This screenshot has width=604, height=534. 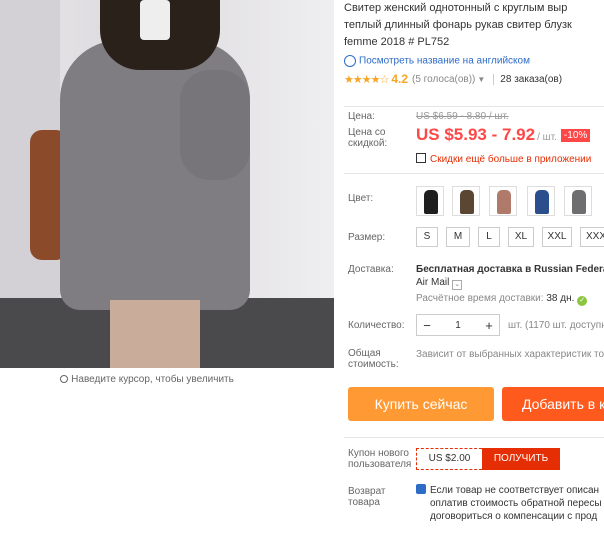 What do you see at coordinates (553, 404) in the screenshot?
I see `add-to-cart-button: Добавить в к` at bounding box center [553, 404].